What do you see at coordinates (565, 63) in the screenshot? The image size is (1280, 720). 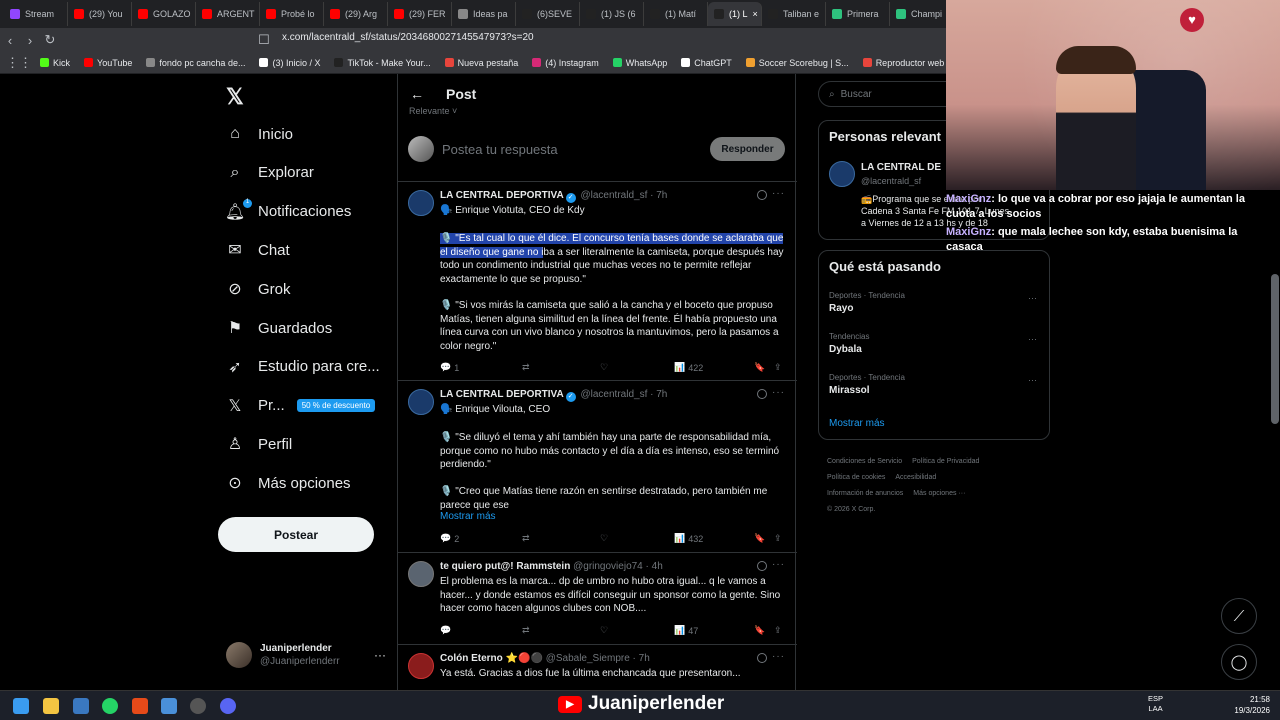 I see `bookmark-item: (4) Instagram` at bounding box center [565, 63].